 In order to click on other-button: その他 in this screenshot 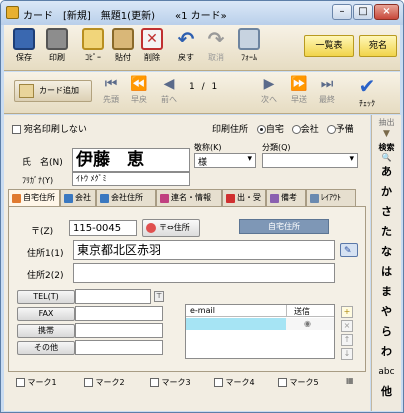, I will do `click(46, 348)`.